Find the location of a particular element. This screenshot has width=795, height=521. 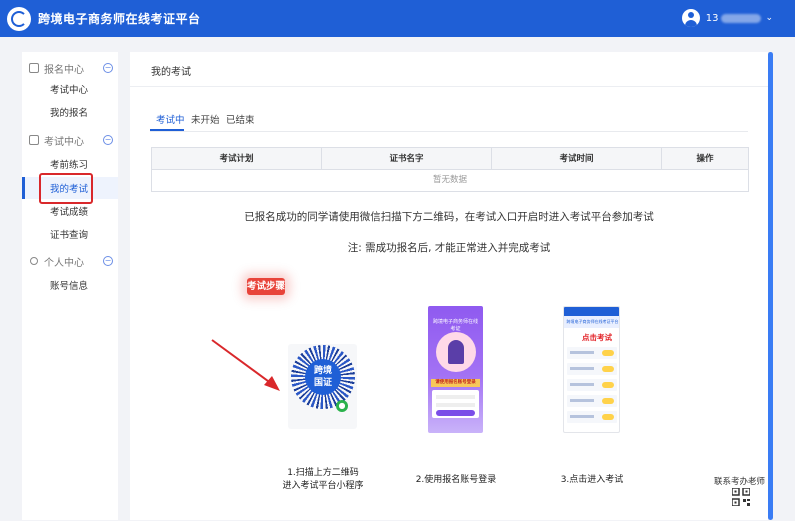

active-tab-indicator is located at coordinates (167, 130).